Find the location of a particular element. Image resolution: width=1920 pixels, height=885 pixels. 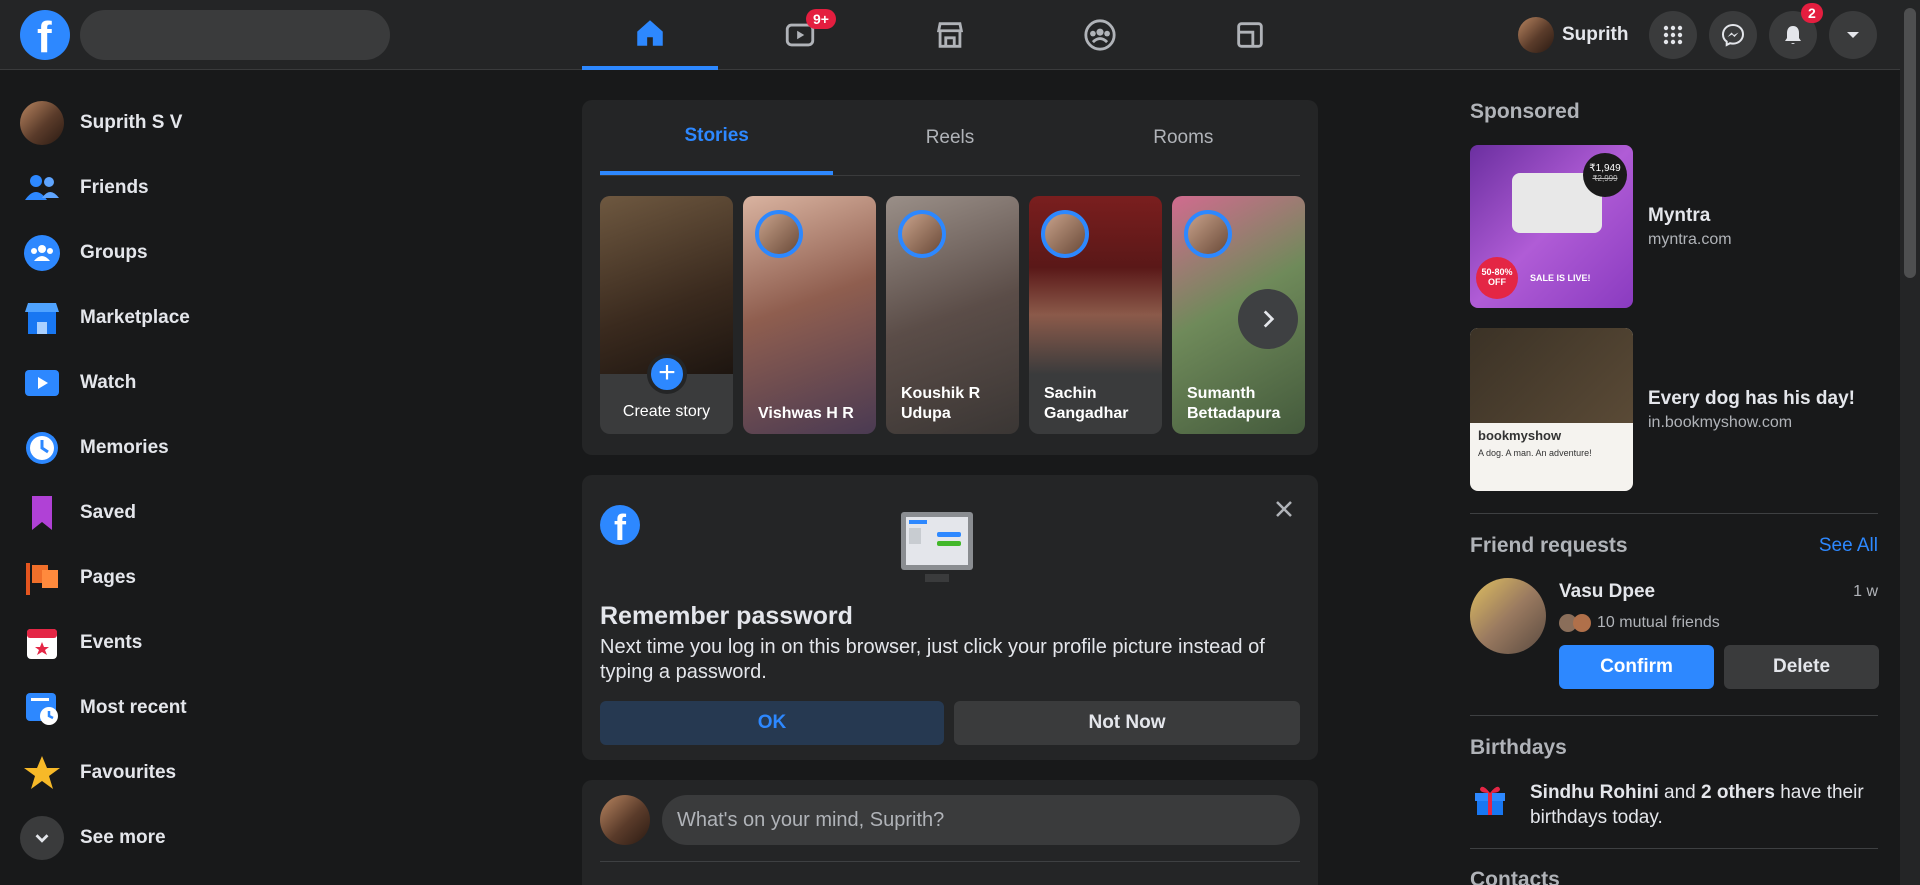

sidebar-item-label: Watch is located at coordinates (108, 382).